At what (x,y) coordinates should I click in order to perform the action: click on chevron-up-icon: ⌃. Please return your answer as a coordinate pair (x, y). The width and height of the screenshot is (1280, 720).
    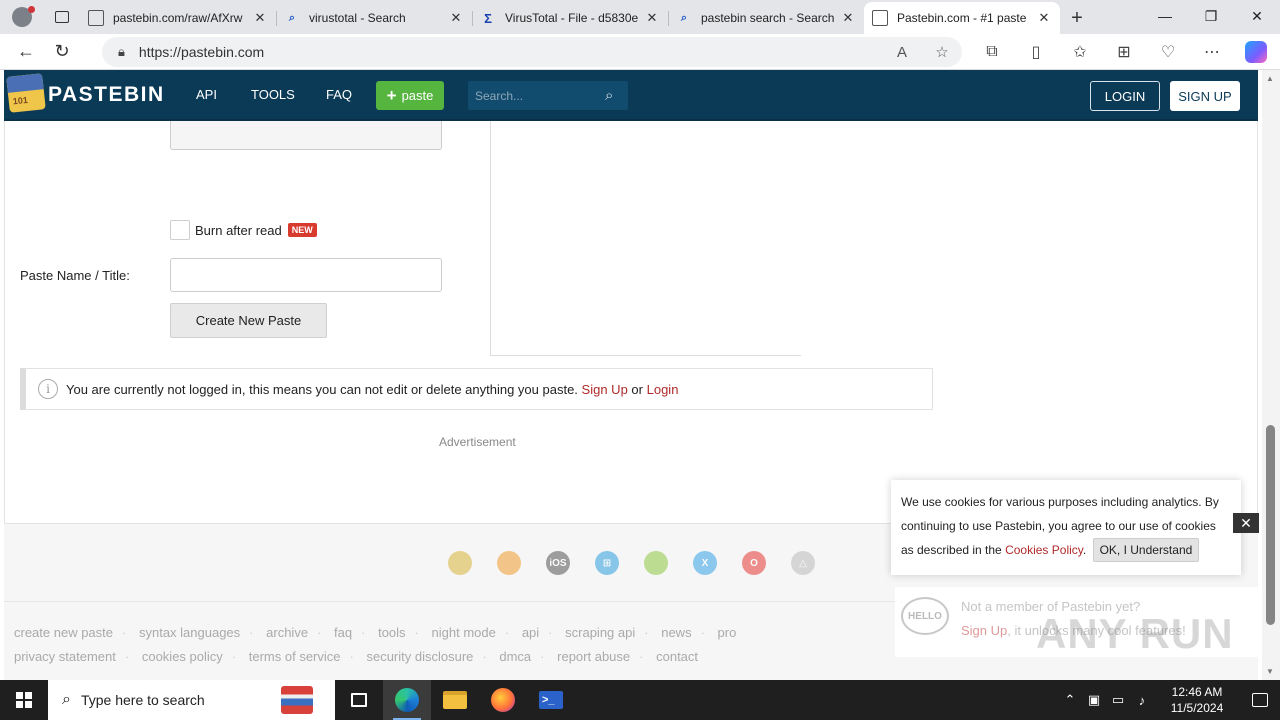
    Looking at the image, I should click on (1070, 700).